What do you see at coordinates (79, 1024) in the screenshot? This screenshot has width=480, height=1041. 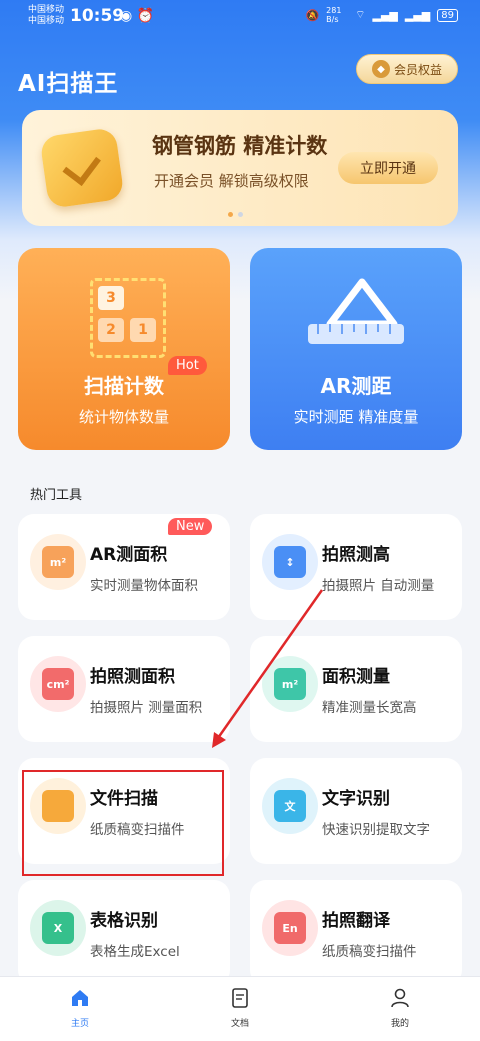 I see `tab-home-label: 主页` at bounding box center [79, 1024].